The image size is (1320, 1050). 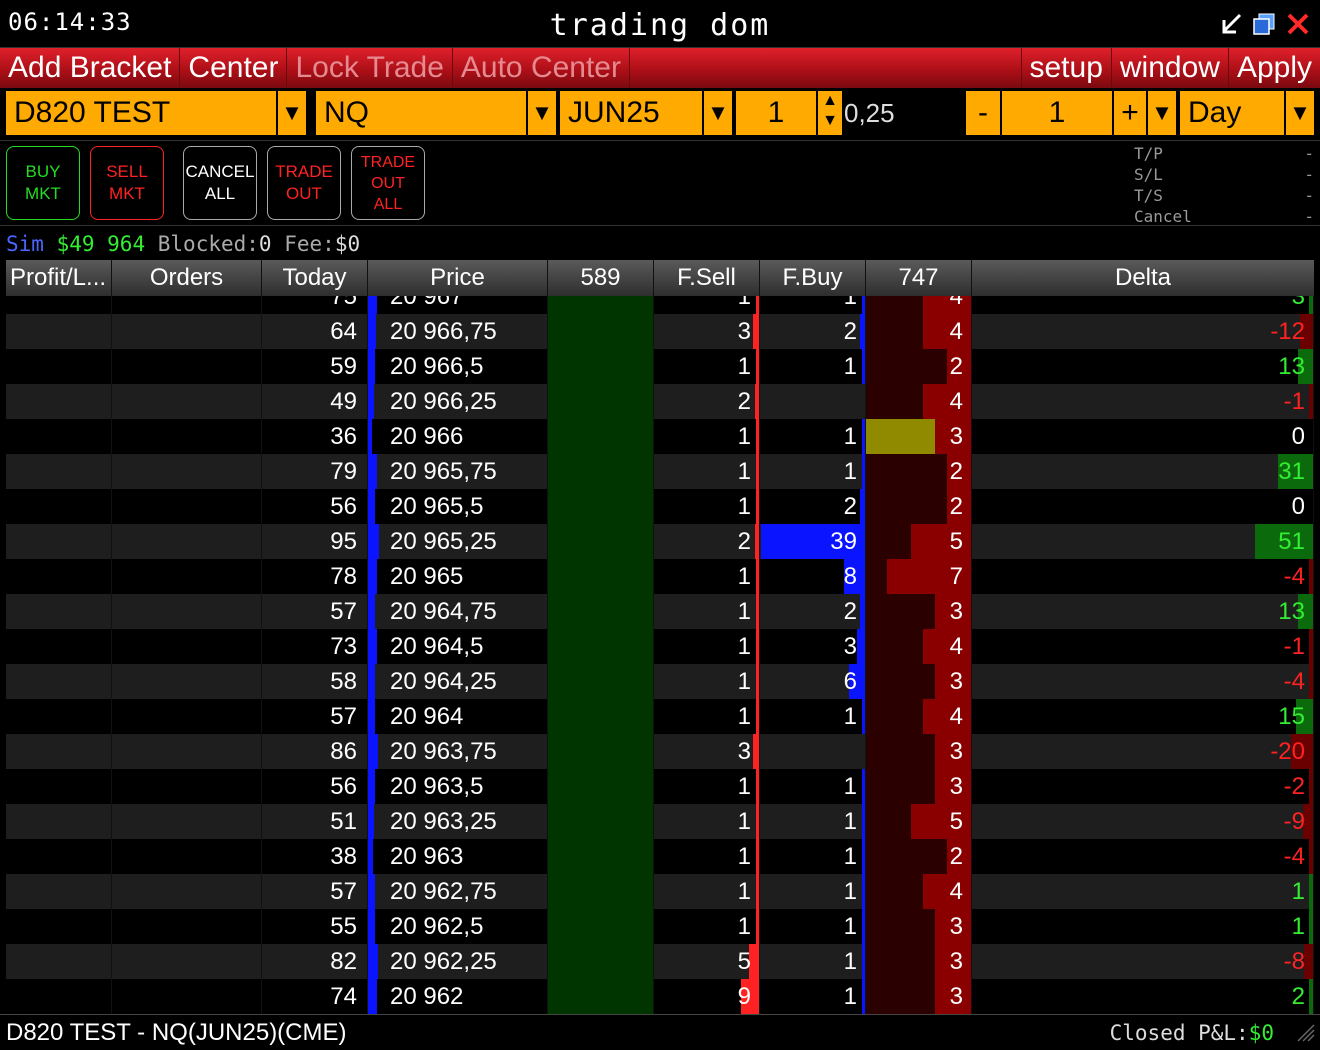 What do you see at coordinates (660, 576) in the screenshot?
I see `dom-row: 78 20 965 1 8 7 -4` at bounding box center [660, 576].